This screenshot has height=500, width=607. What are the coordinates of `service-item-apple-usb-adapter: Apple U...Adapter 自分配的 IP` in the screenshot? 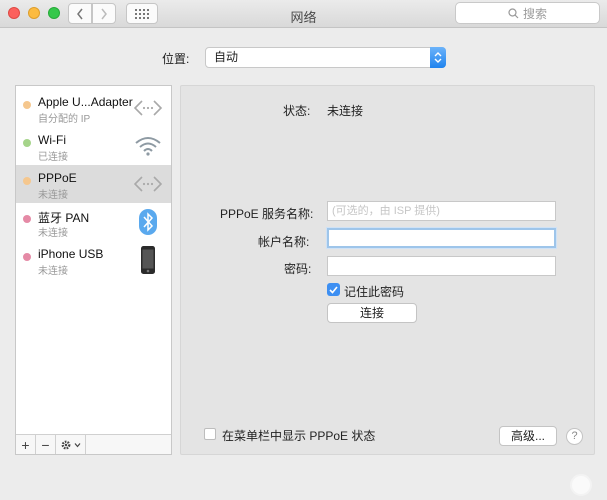 It's located at (93, 108).